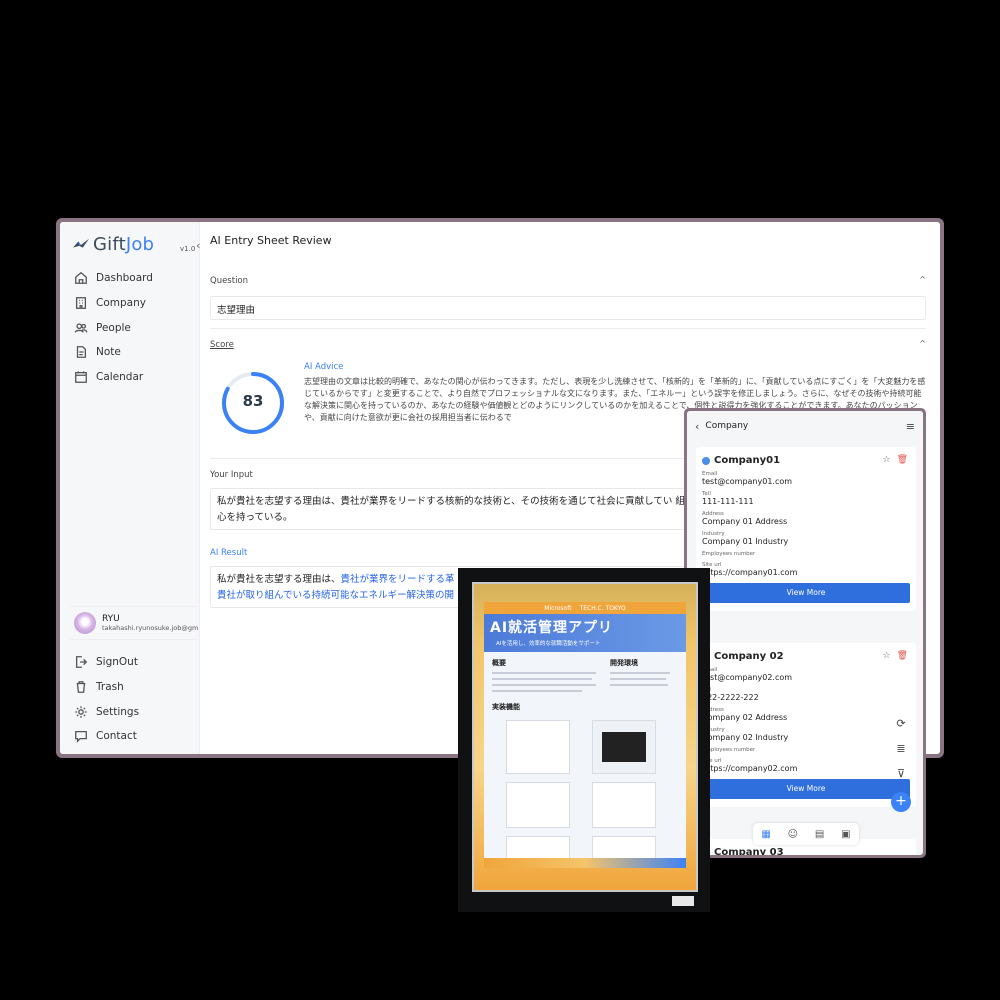  I want to click on trash-icon, so click(81, 687).